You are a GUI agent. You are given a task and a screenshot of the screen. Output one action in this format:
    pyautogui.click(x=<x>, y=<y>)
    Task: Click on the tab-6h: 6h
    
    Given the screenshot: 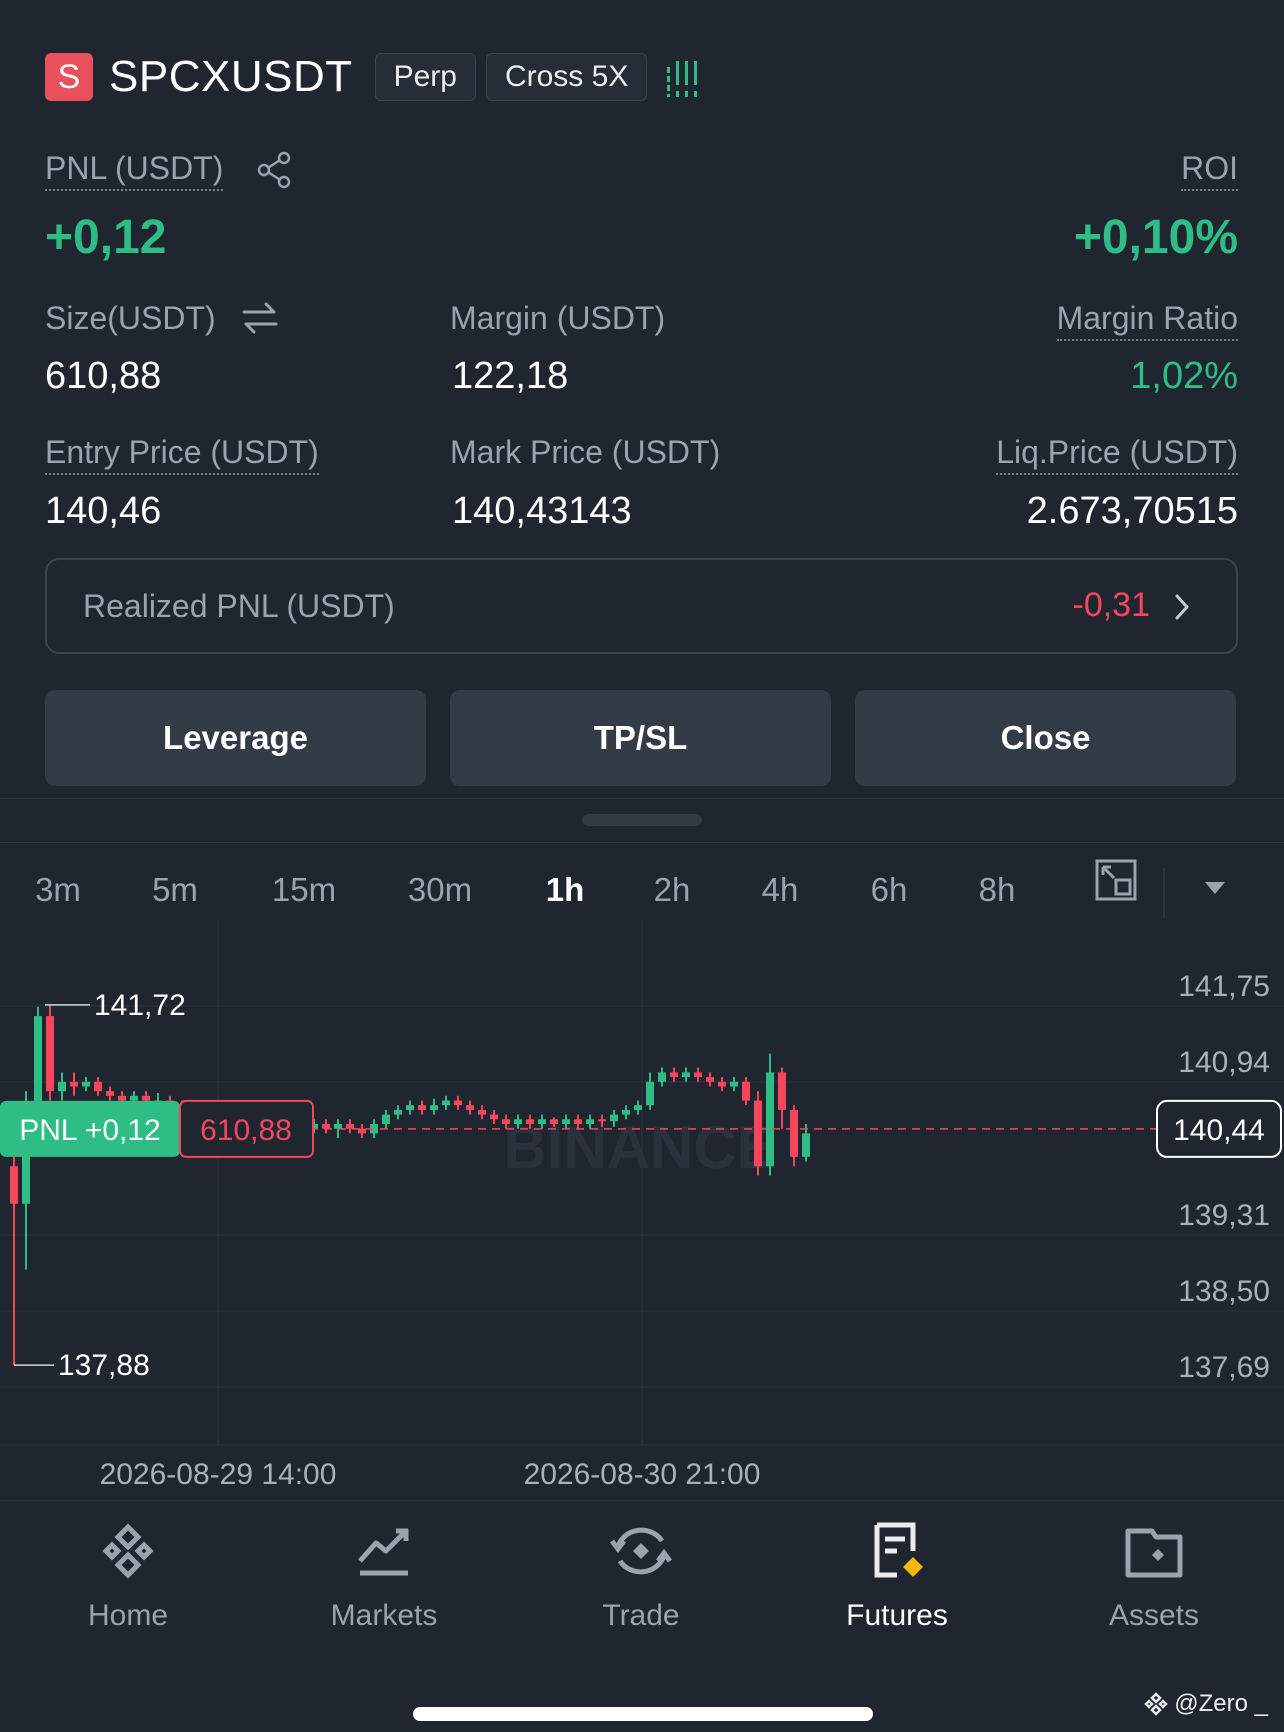 What is the action you would take?
    pyautogui.click(x=889, y=890)
    